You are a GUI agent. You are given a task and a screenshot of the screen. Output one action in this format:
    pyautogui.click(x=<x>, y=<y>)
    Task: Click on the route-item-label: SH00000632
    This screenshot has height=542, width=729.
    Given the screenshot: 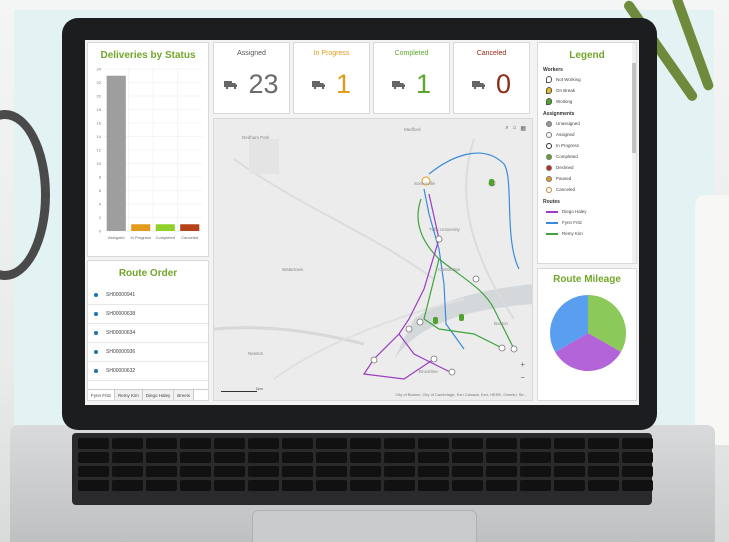 What is the action you would take?
    pyautogui.click(x=121, y=371)
    